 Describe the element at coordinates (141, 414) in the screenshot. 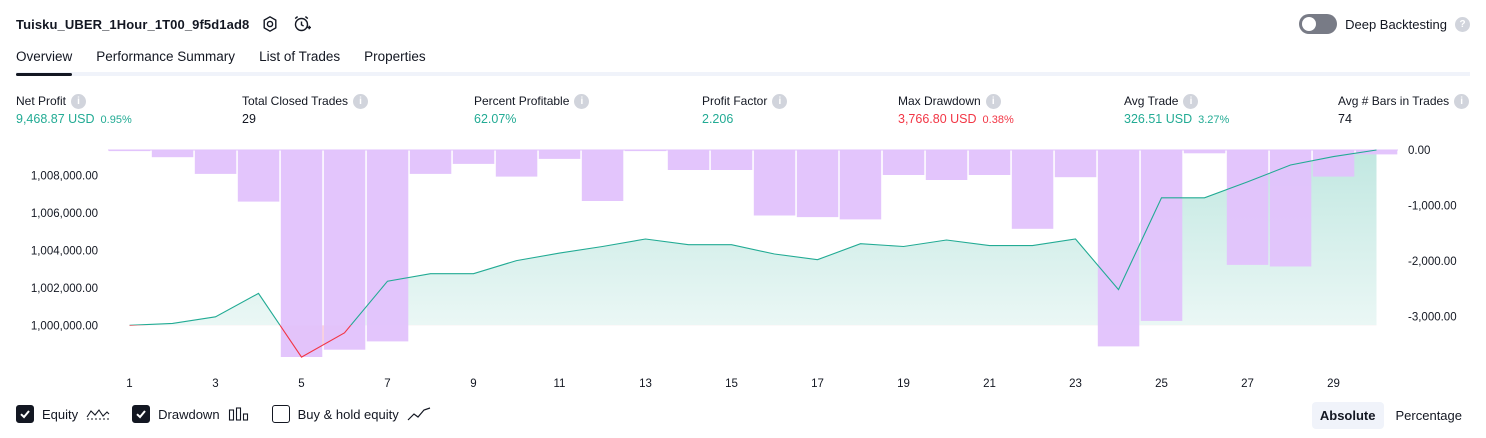

I see `drawdown-checkbox` at that location.